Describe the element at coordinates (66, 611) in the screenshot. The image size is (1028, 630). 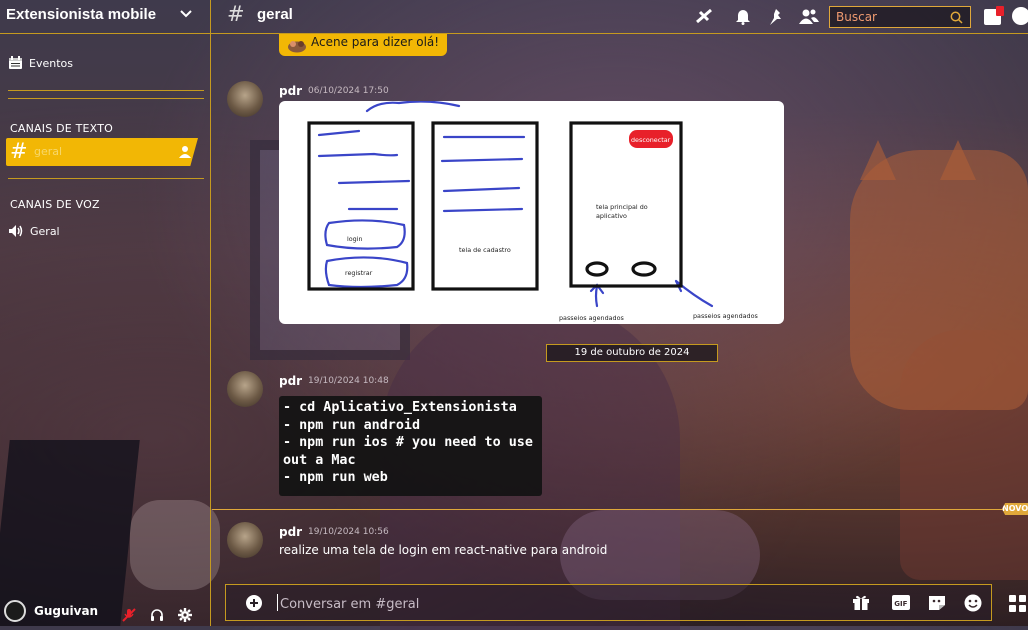
I see `username: Guguivan` at that location.